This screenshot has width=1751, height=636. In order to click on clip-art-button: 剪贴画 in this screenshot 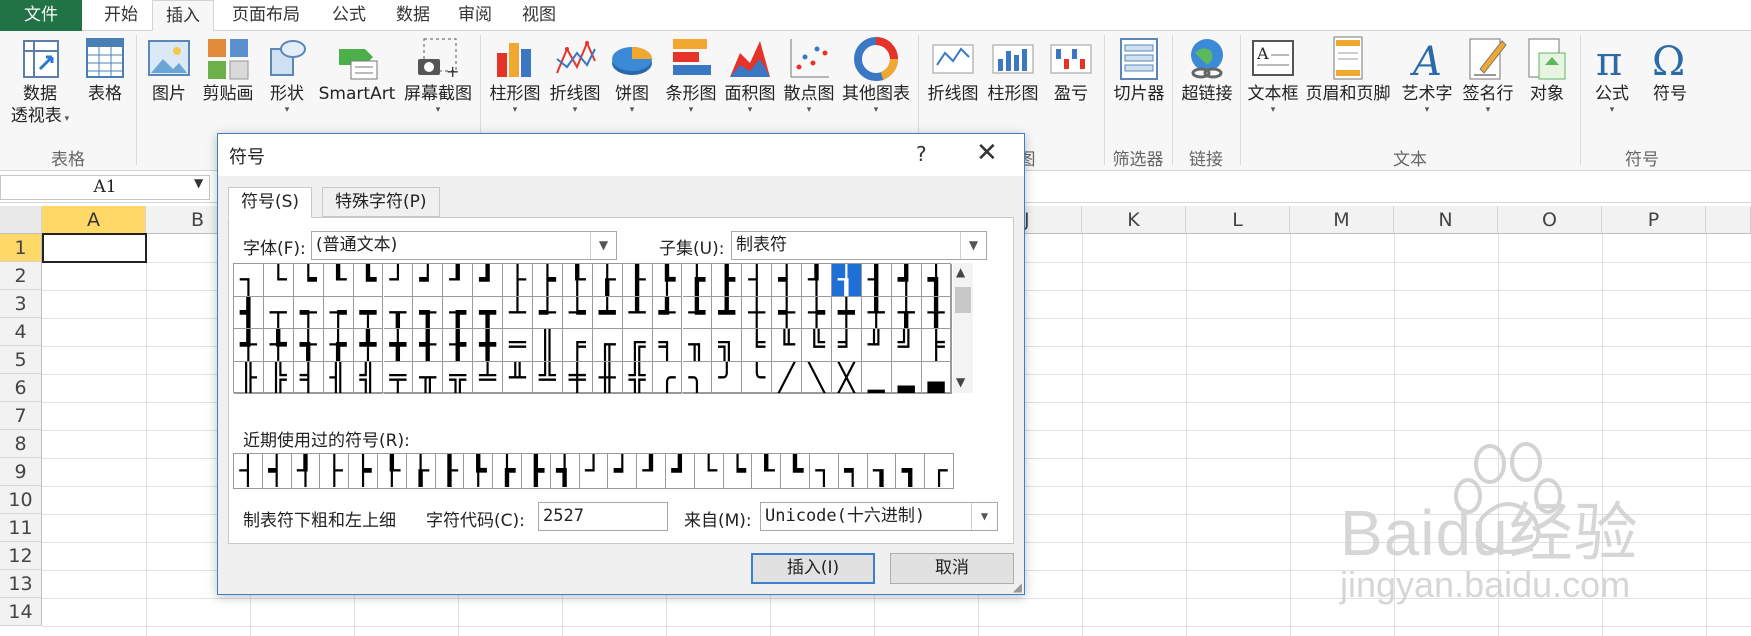, I will do `click(228, 70)`.